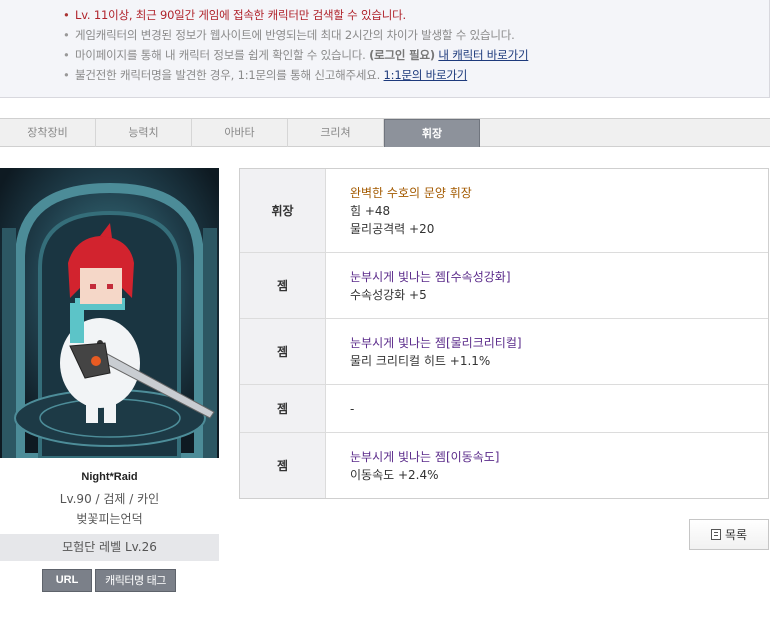 This screenshot has width=772, height=617. What do you see at coordinates (392, 228) in the screenshot?
I see `item-stat: 물리공격력 +20` at bounding box center [392, 228].